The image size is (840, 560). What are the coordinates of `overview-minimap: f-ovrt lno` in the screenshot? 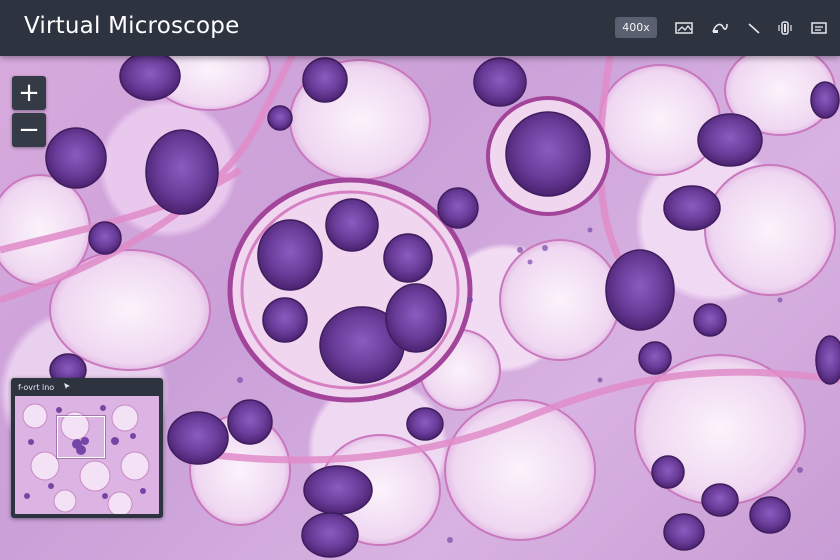 It's located at (87, 448).